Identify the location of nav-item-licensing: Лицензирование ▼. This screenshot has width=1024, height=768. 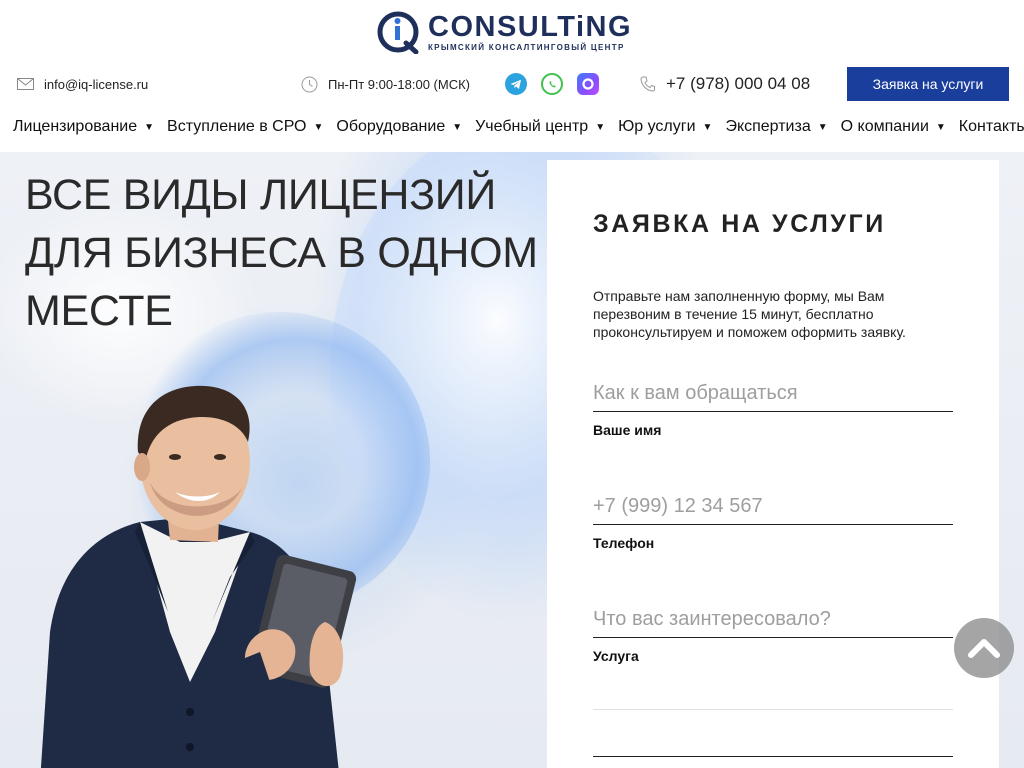
(83, 127).